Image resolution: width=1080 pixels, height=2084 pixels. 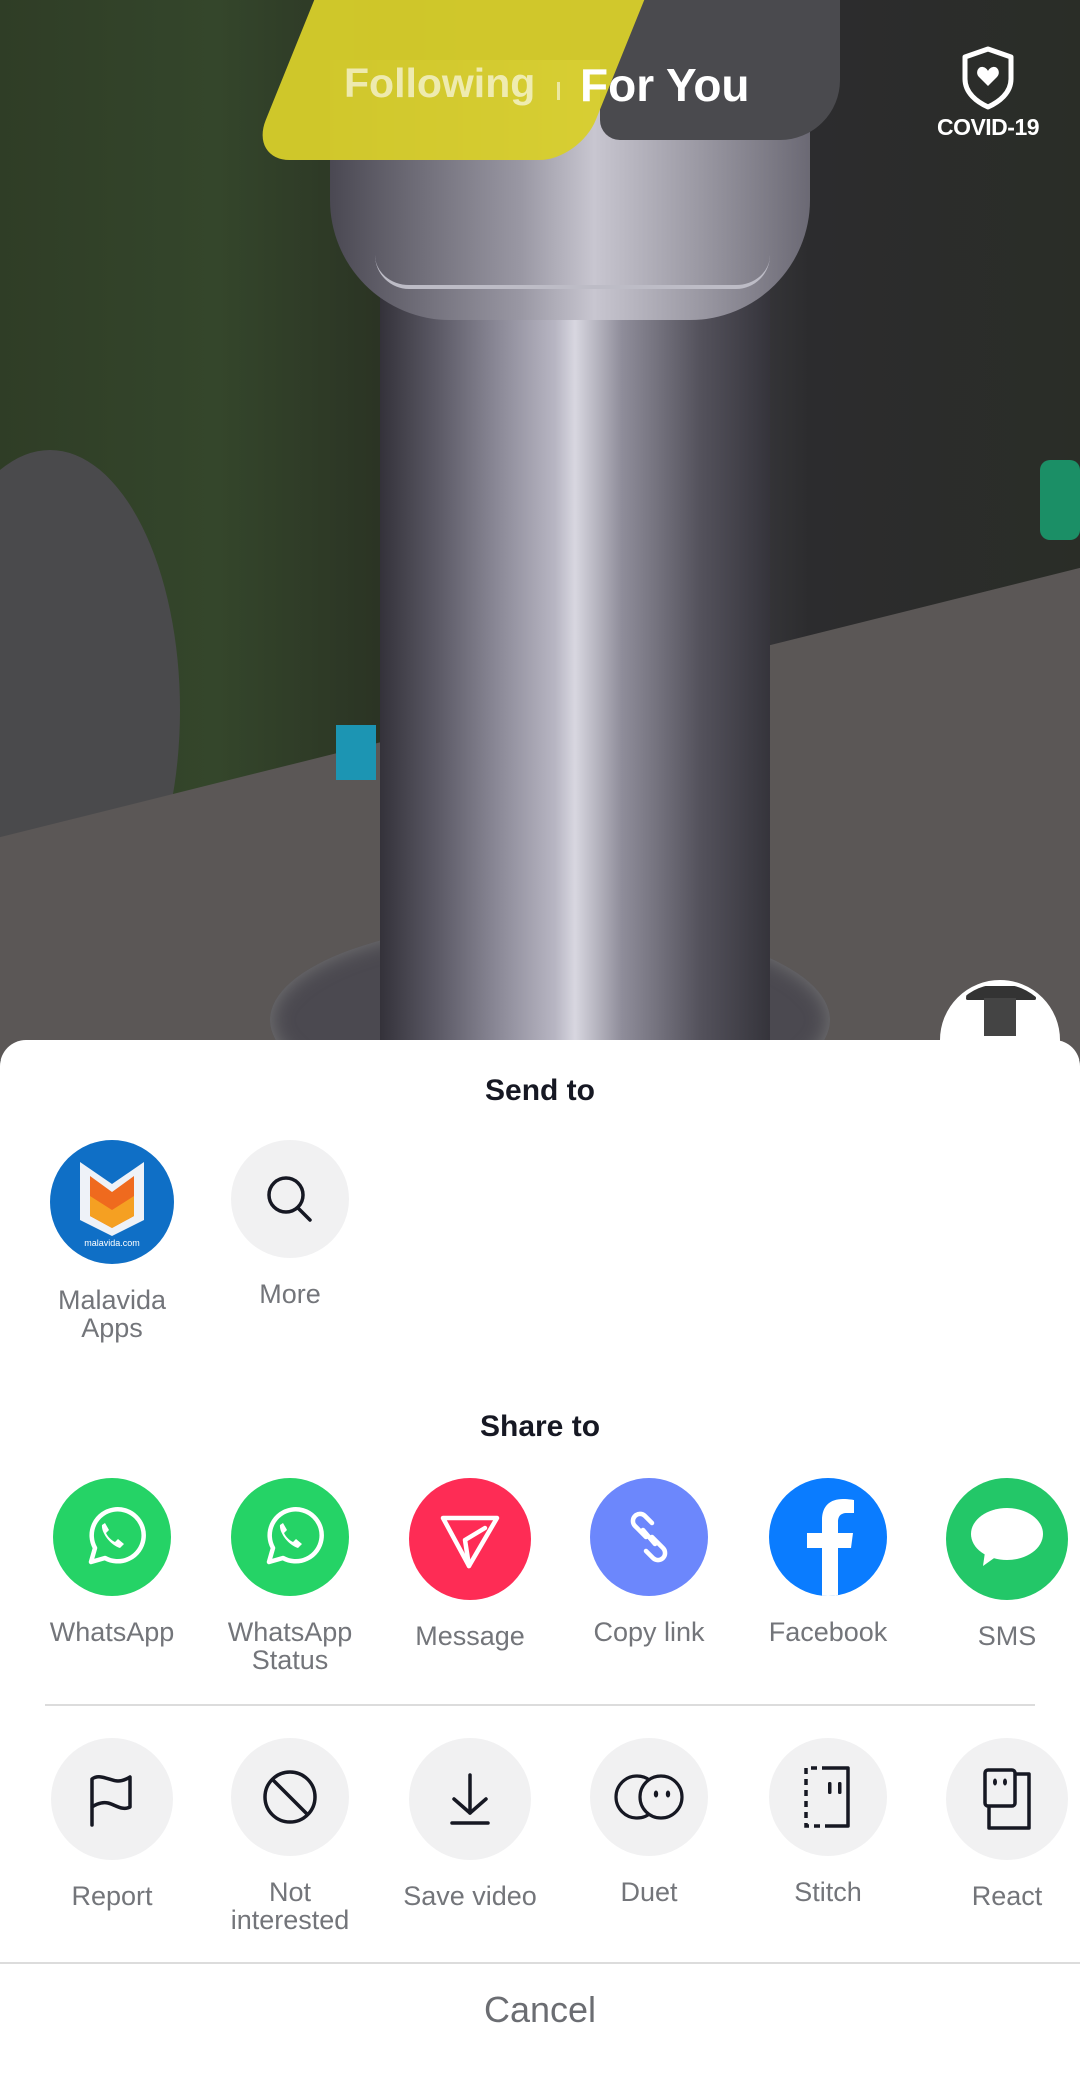 I want to click on send-to-title: Send to, so click(x=540, y=1090).